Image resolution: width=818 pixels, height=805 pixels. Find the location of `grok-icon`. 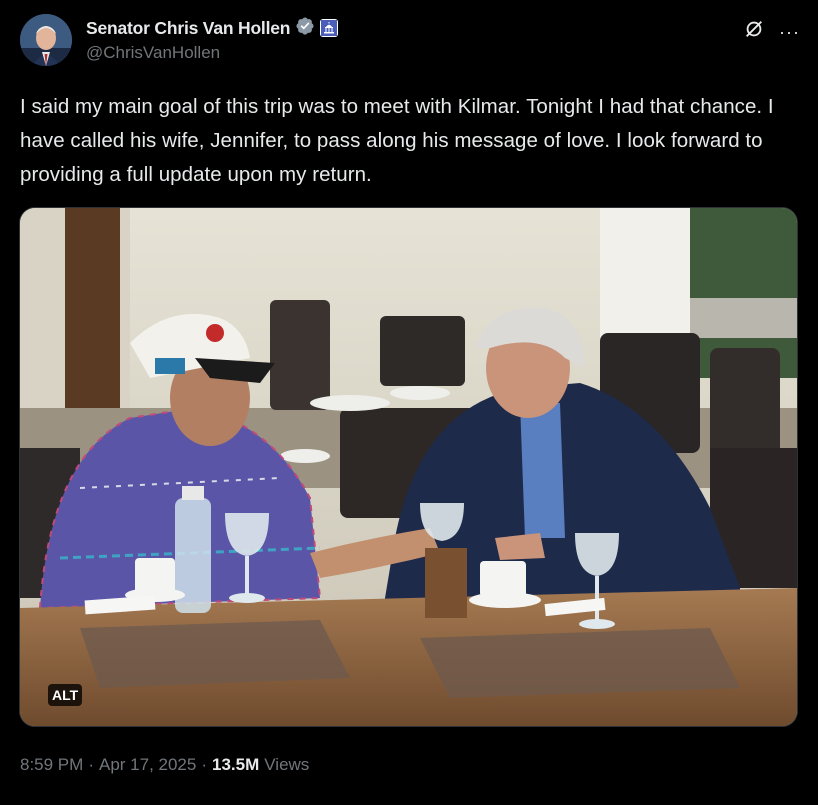

grok-icon is located at coordinates (754, 31).